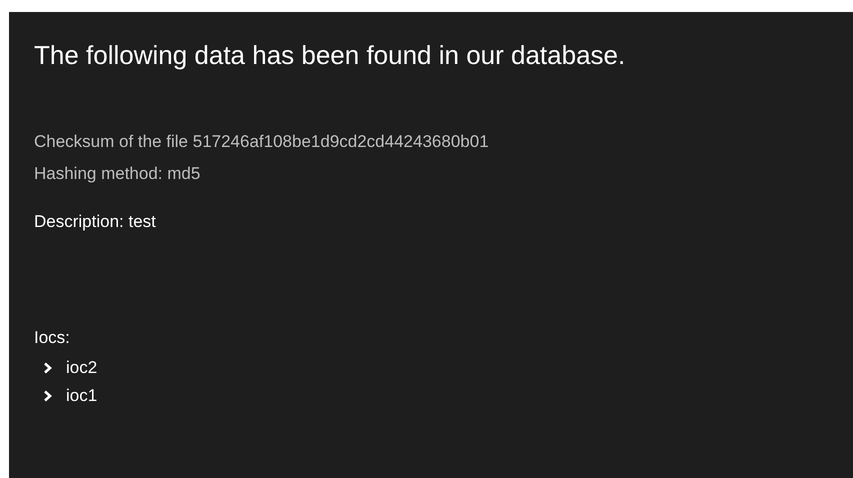 This screenshot has height=478, width=853. What do you see at coordinates (52, 338) in the screenshot?
I see `iocs-label: Iocs:` at bounding box center [52, 338].